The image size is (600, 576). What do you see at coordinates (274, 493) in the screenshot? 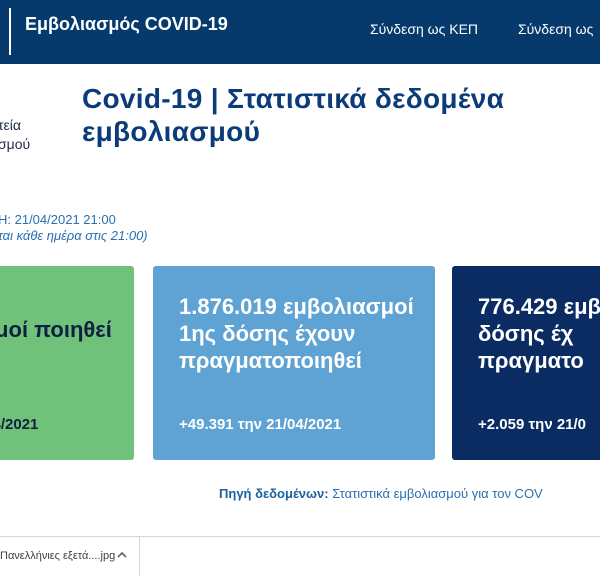
I see `data-source-label: Πηγή δεδομένων:` at bounding box center [274, 493].